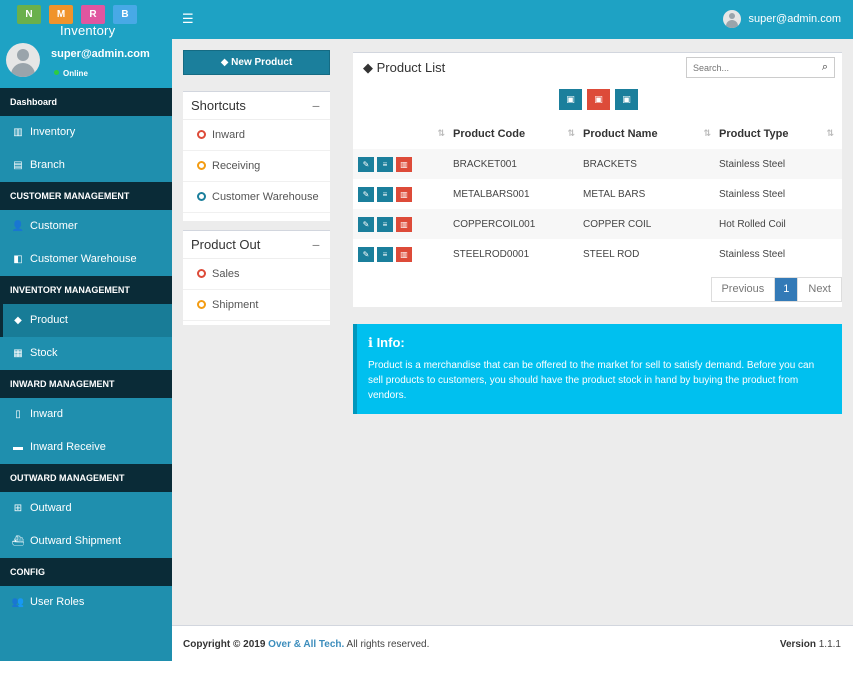 Image resolution: width=853 pixels, height=676 pixels. What do you see at coordinates (404, 68) in the screenshot?
I see `product-list-title: ◆ Product List` at bounding box center [404, 68].